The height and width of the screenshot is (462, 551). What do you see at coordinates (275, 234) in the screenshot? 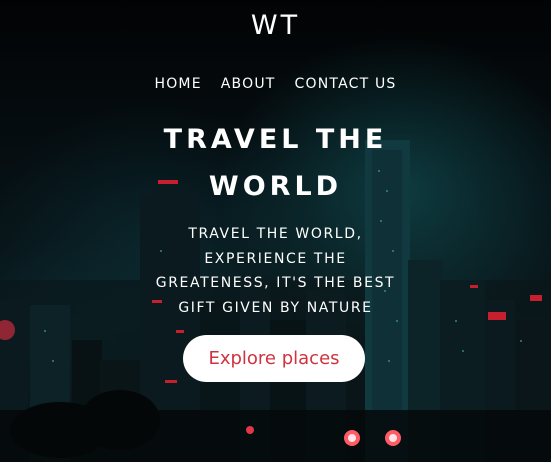
I see `hero-tagline-line: TRAVEL THE WORLD,` at bounding box center [275, 234].